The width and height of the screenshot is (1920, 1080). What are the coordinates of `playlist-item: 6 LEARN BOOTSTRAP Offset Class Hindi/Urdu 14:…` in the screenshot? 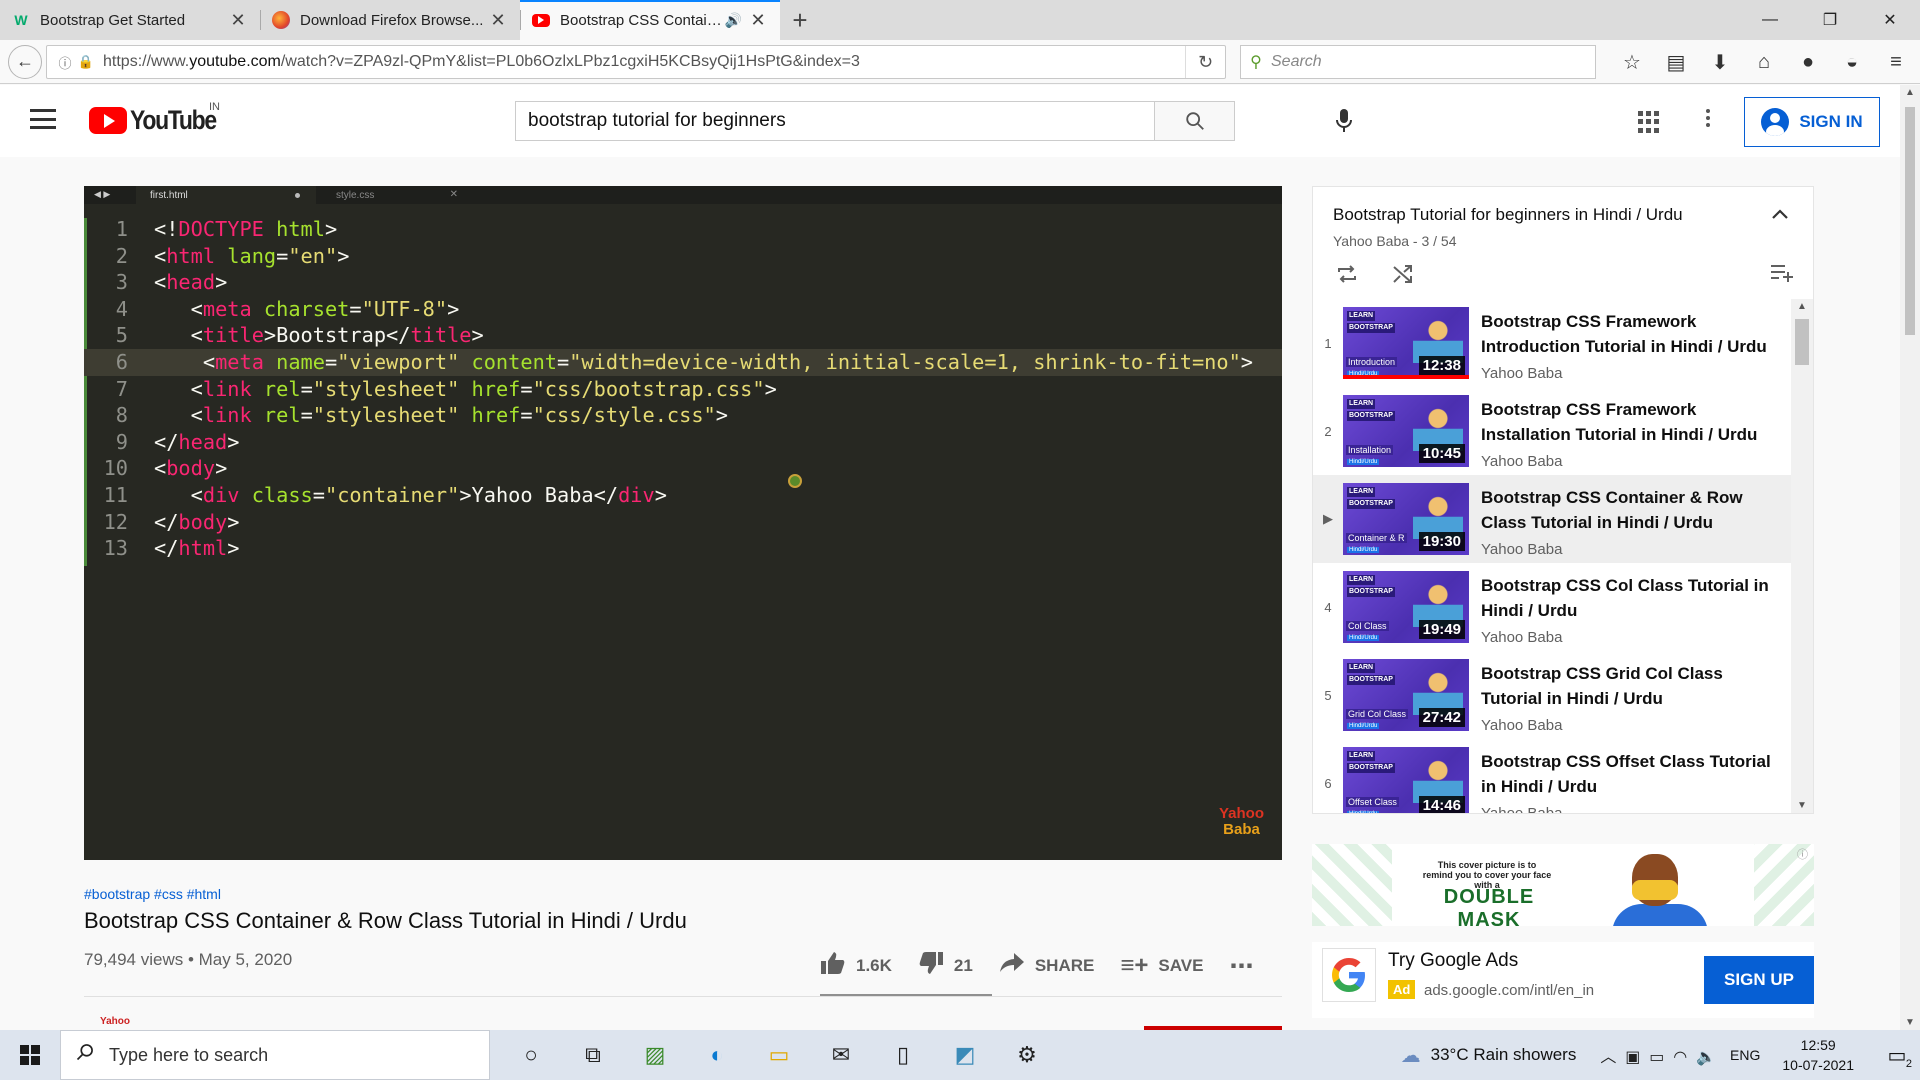 It's located at (1552, 776).